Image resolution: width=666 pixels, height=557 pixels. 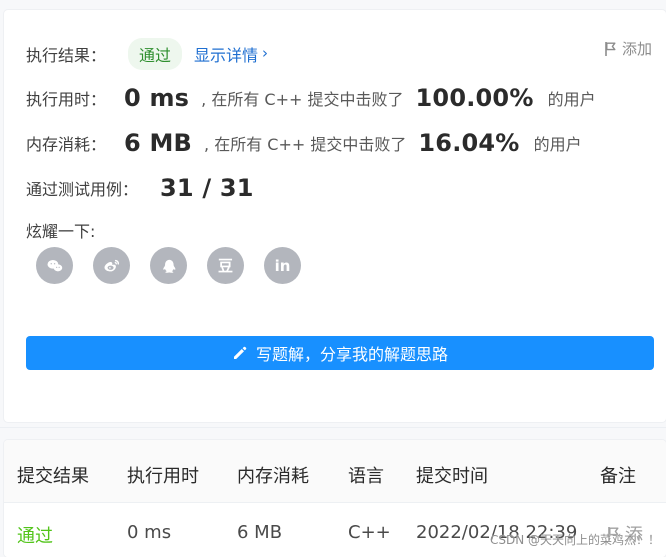 I want to click on linkedin-icon: in, so click(x=282, y=265).